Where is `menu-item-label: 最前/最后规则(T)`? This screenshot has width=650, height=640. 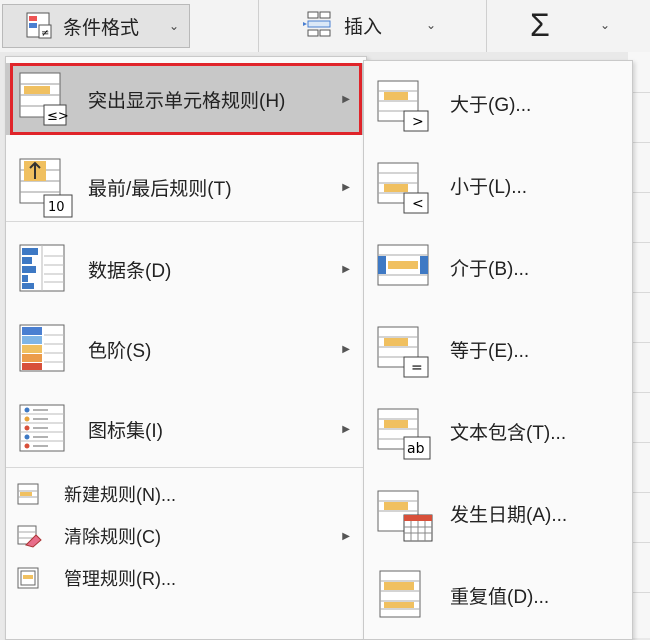
menu-item-label: 最前/最后规则(T) is located at coordinates (160, 189).